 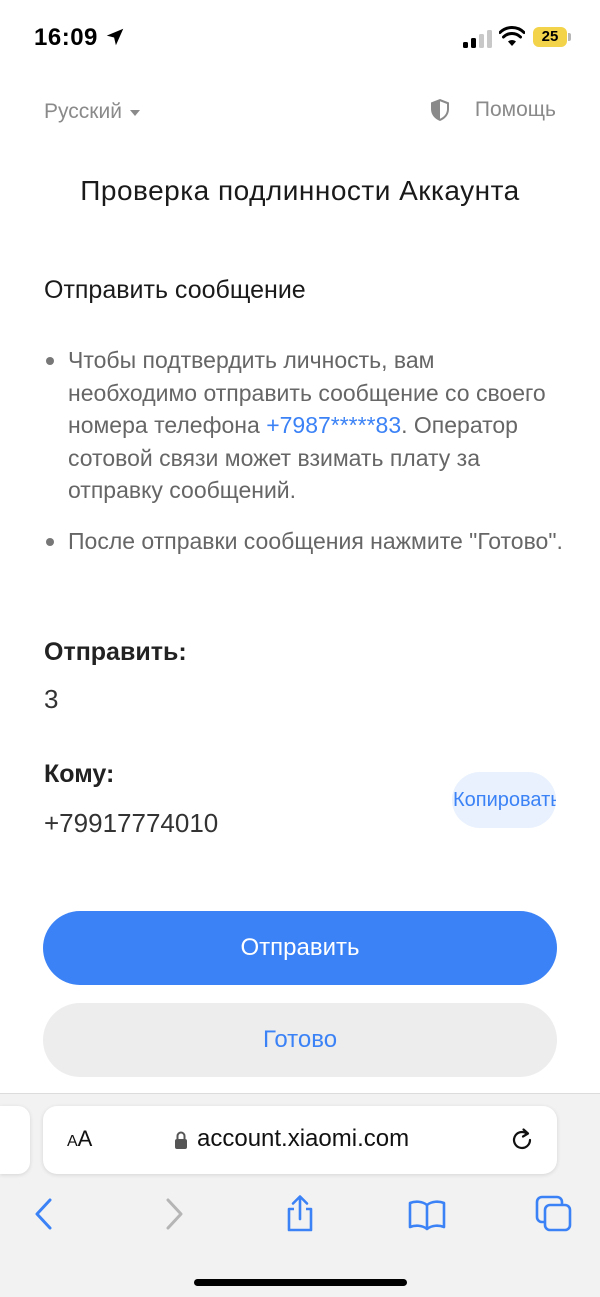 What do you see at coordinates (175, 290) in the screenshot?
I see `section-title: Отправить сообщение` at bounding box center [175, 290].